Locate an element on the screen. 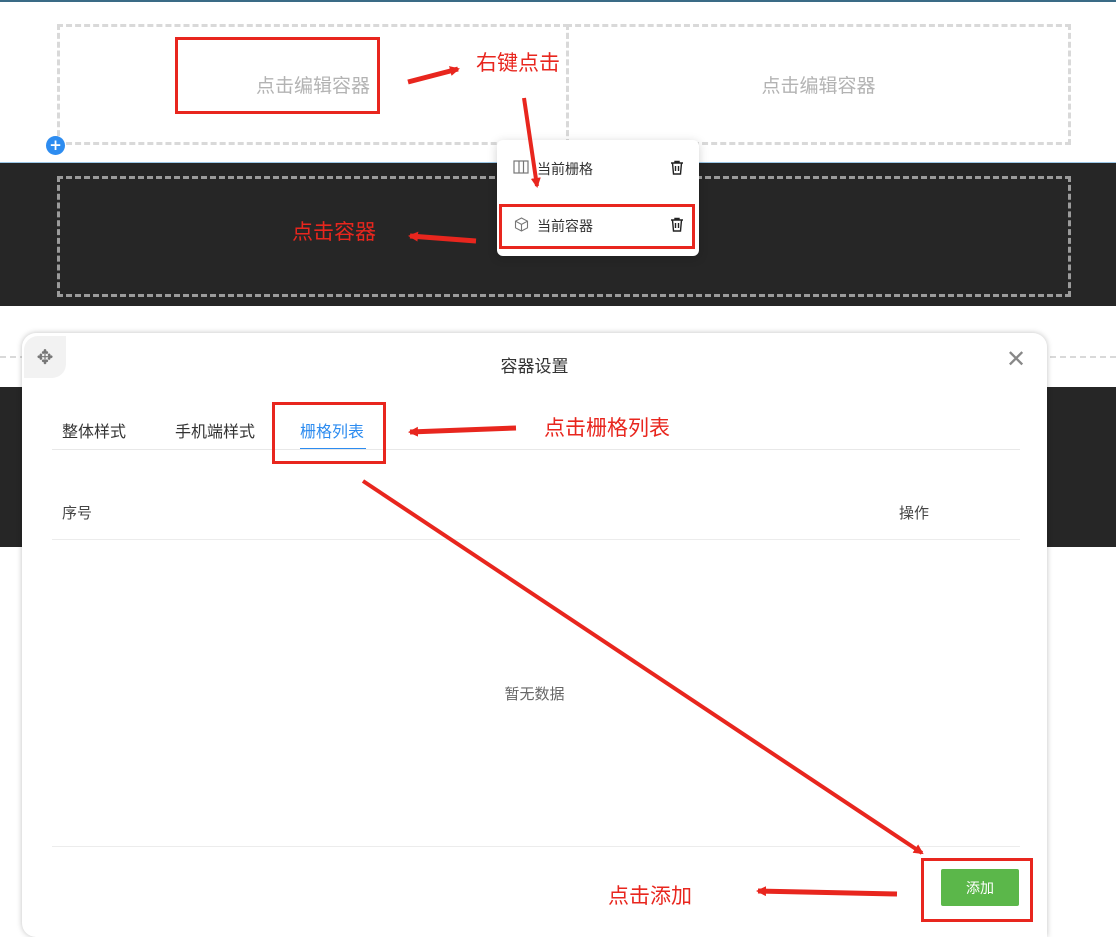 The width and height of the screenshot is (1116, 937). table-header-divider is located at coordinates (536, 539).